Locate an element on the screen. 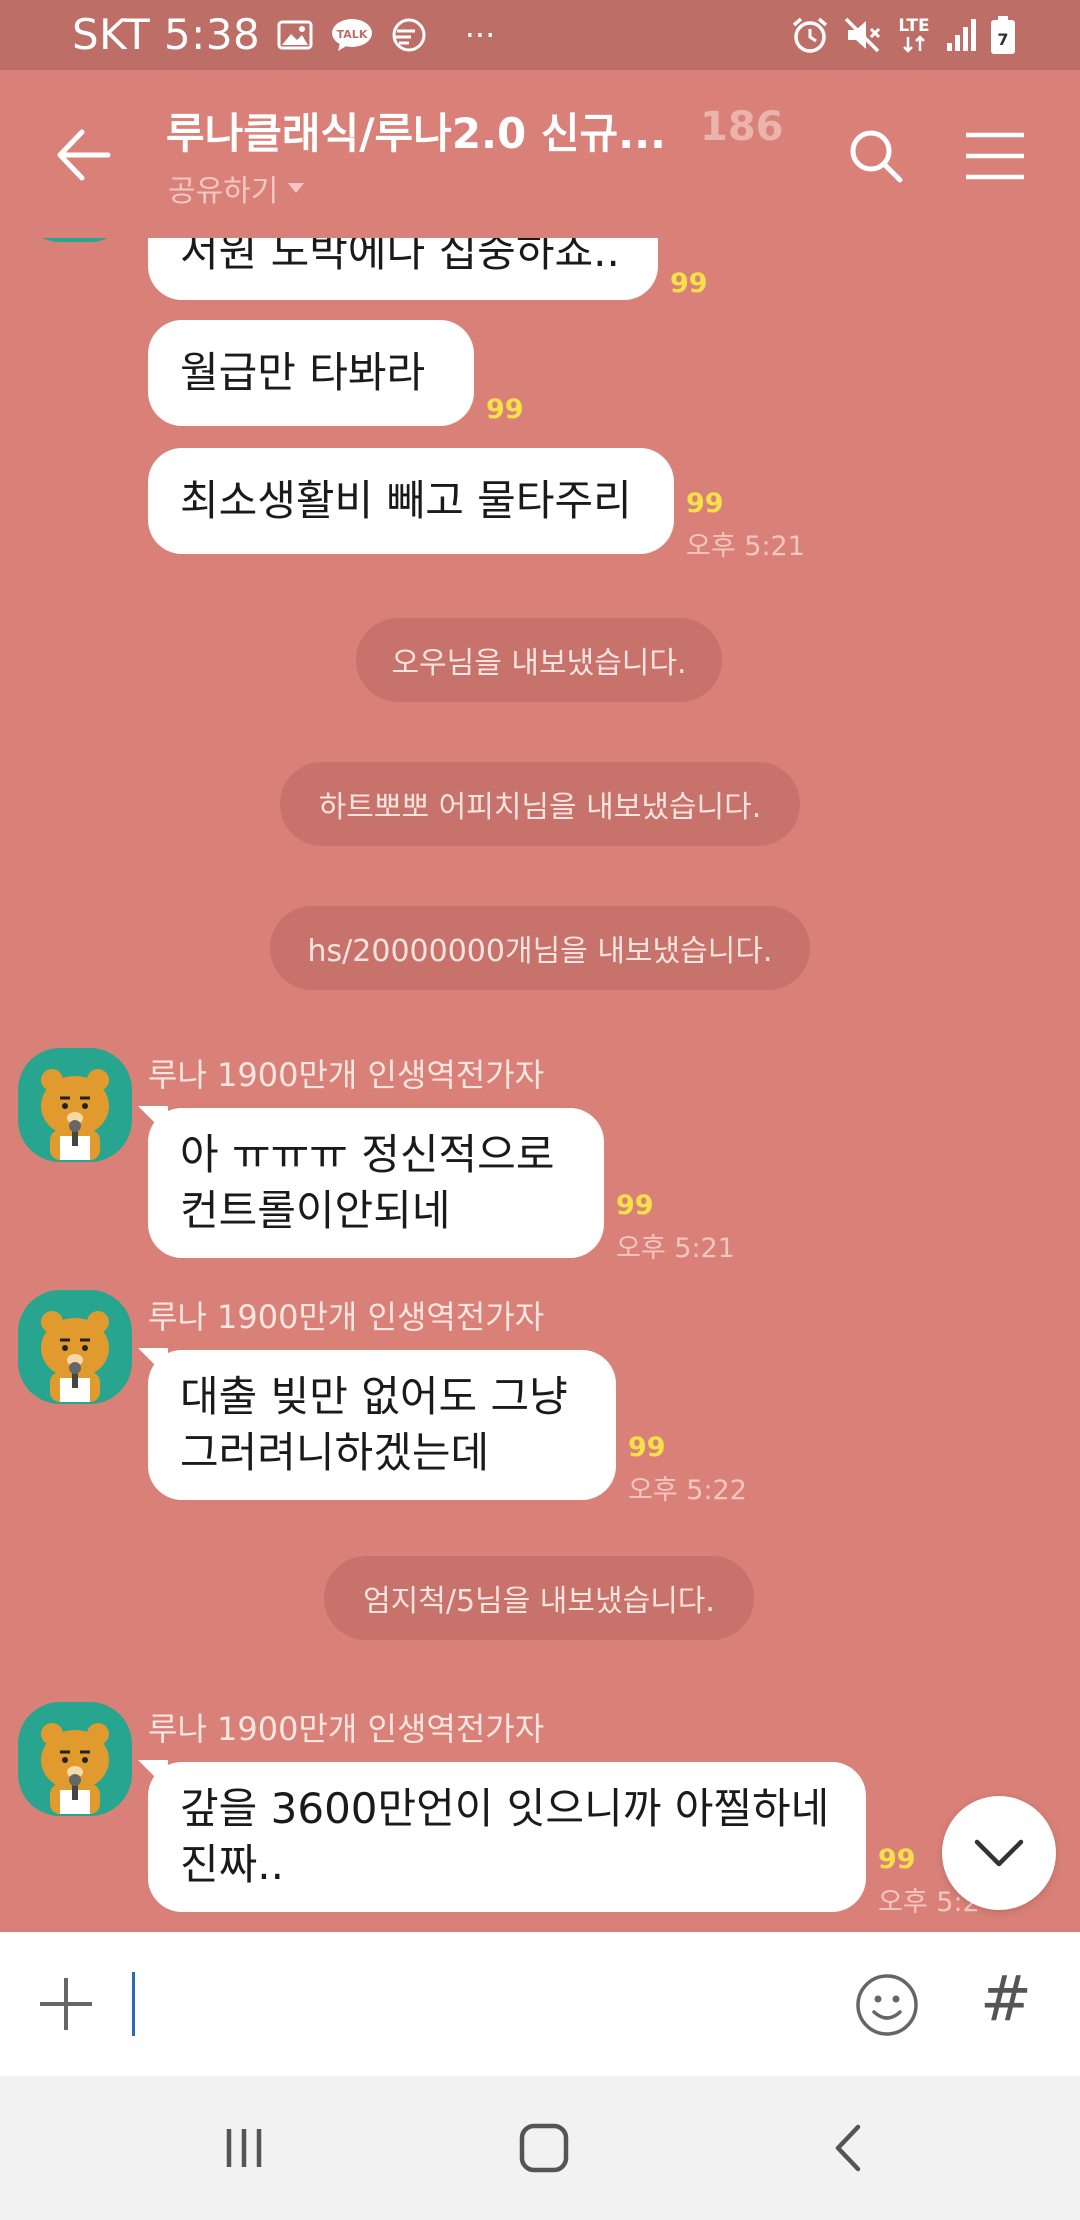  back-arrow-icon is located at coordinates (84, 155).